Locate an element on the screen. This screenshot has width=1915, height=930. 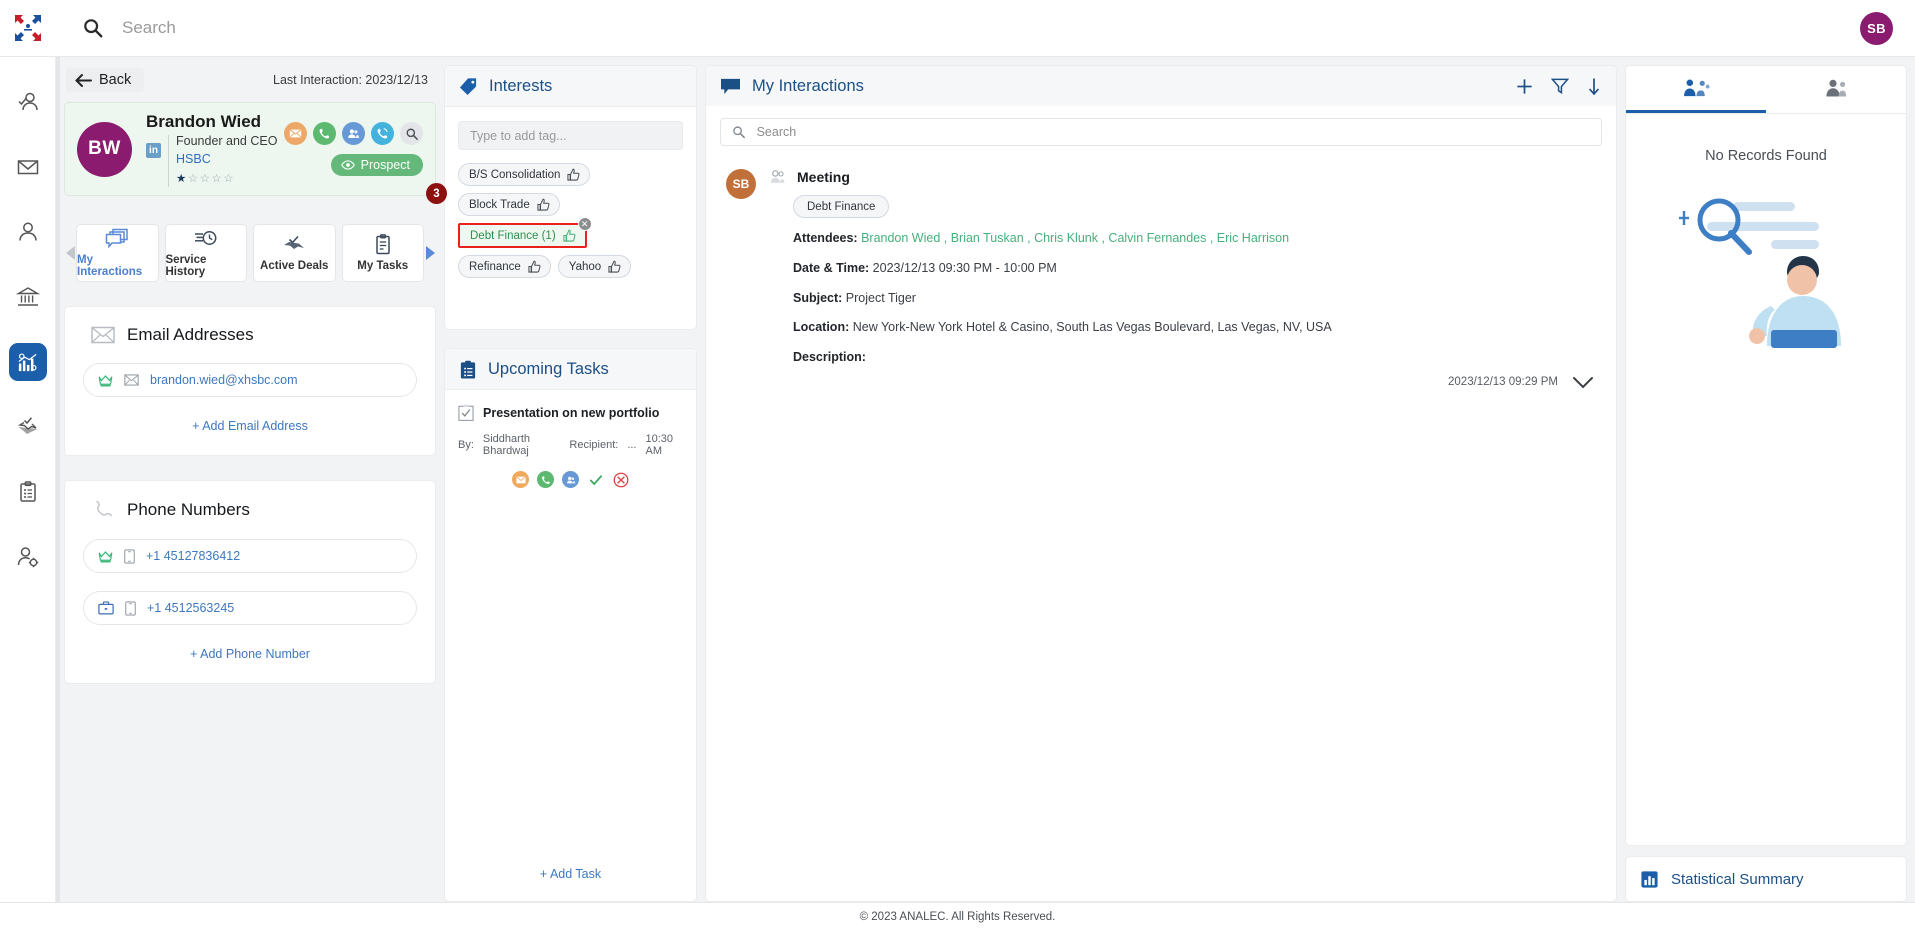
org-chart-icon is located at coordinates (1696, 87).